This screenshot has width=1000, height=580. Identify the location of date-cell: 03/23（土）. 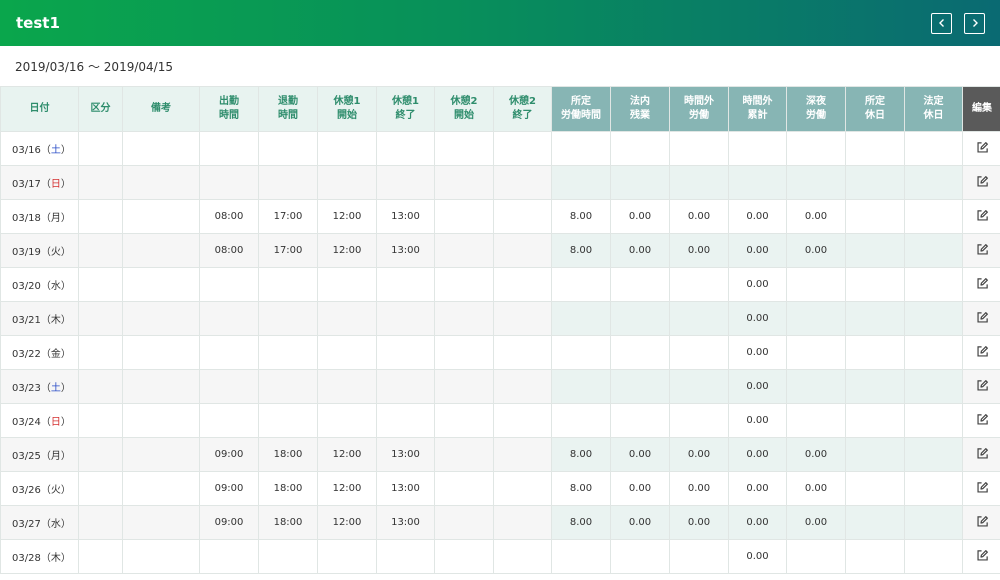
(39, 386).